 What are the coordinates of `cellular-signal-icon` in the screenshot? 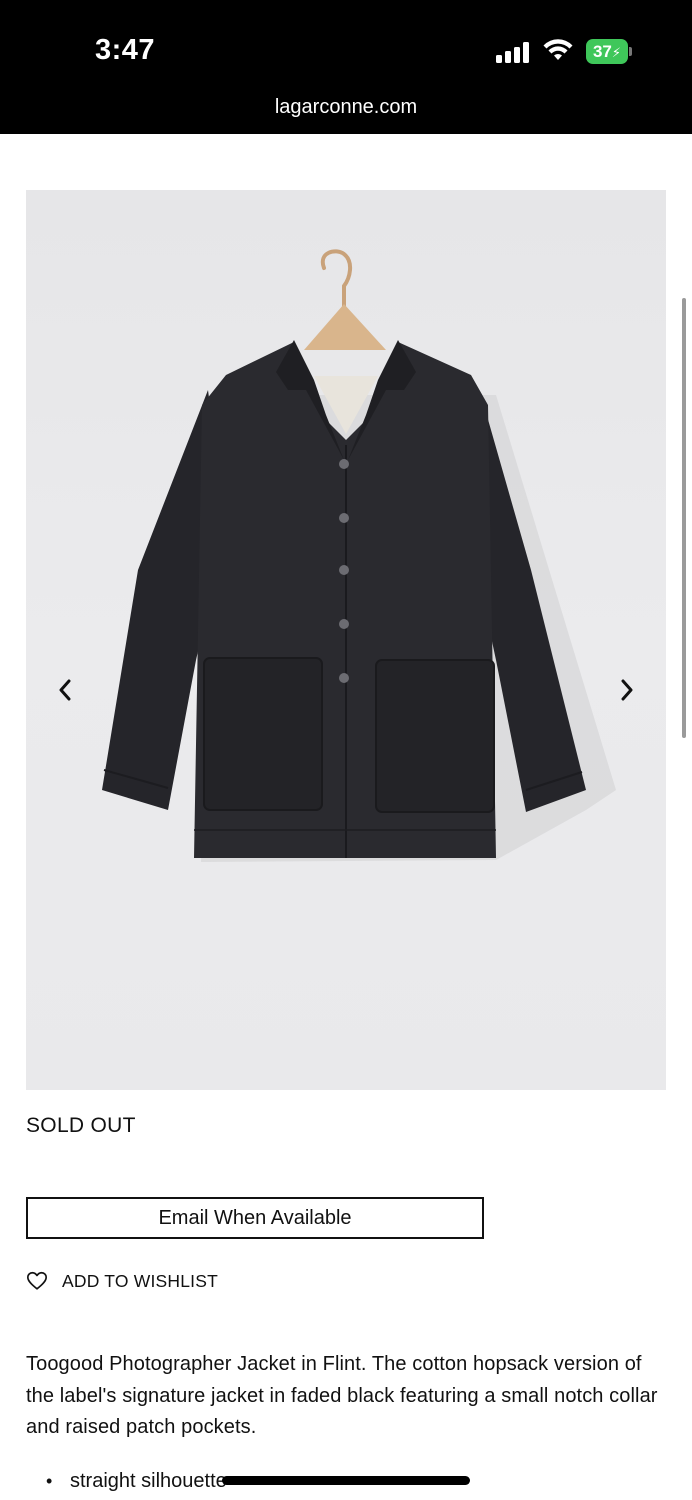 It's located at (514, 52).